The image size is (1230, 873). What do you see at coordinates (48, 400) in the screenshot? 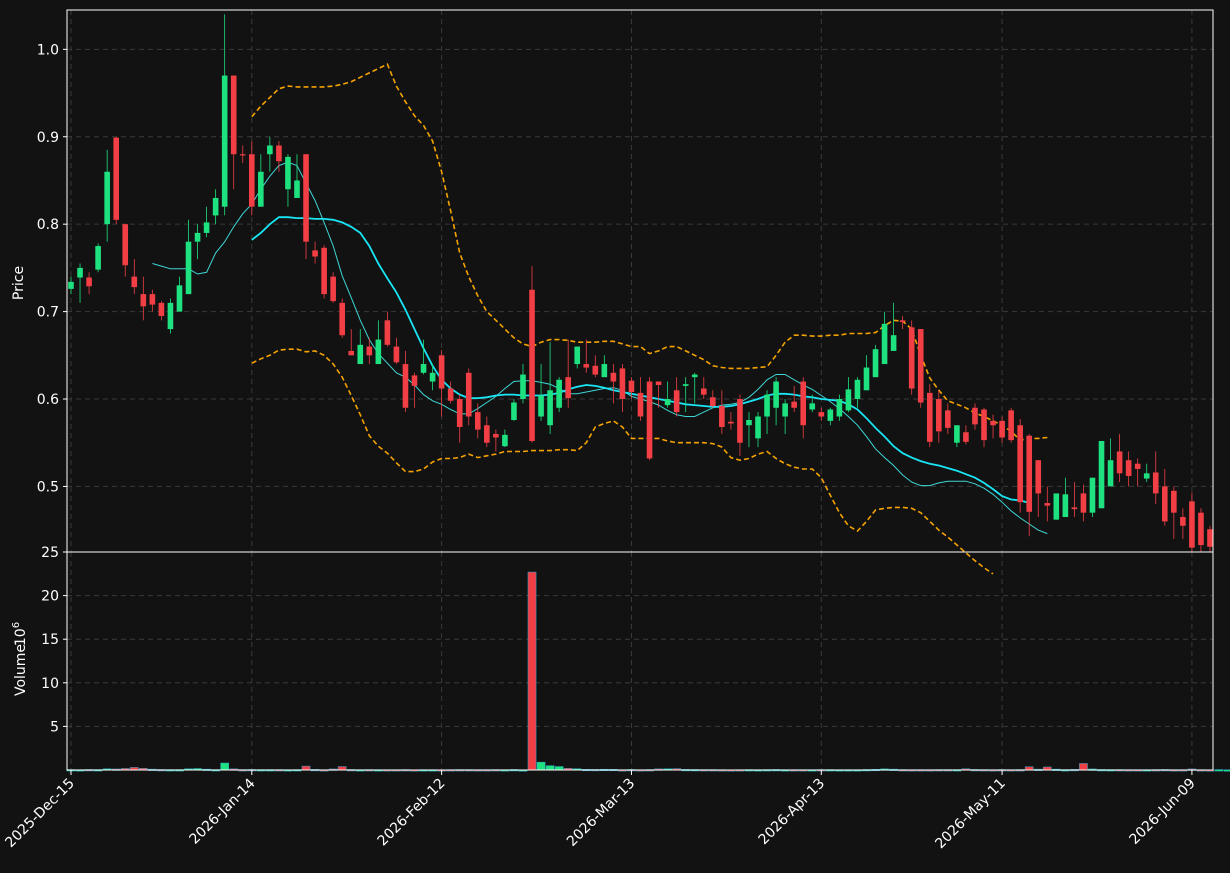
I see `price-tick-label: 0.6` at bounding box center [48, 400].